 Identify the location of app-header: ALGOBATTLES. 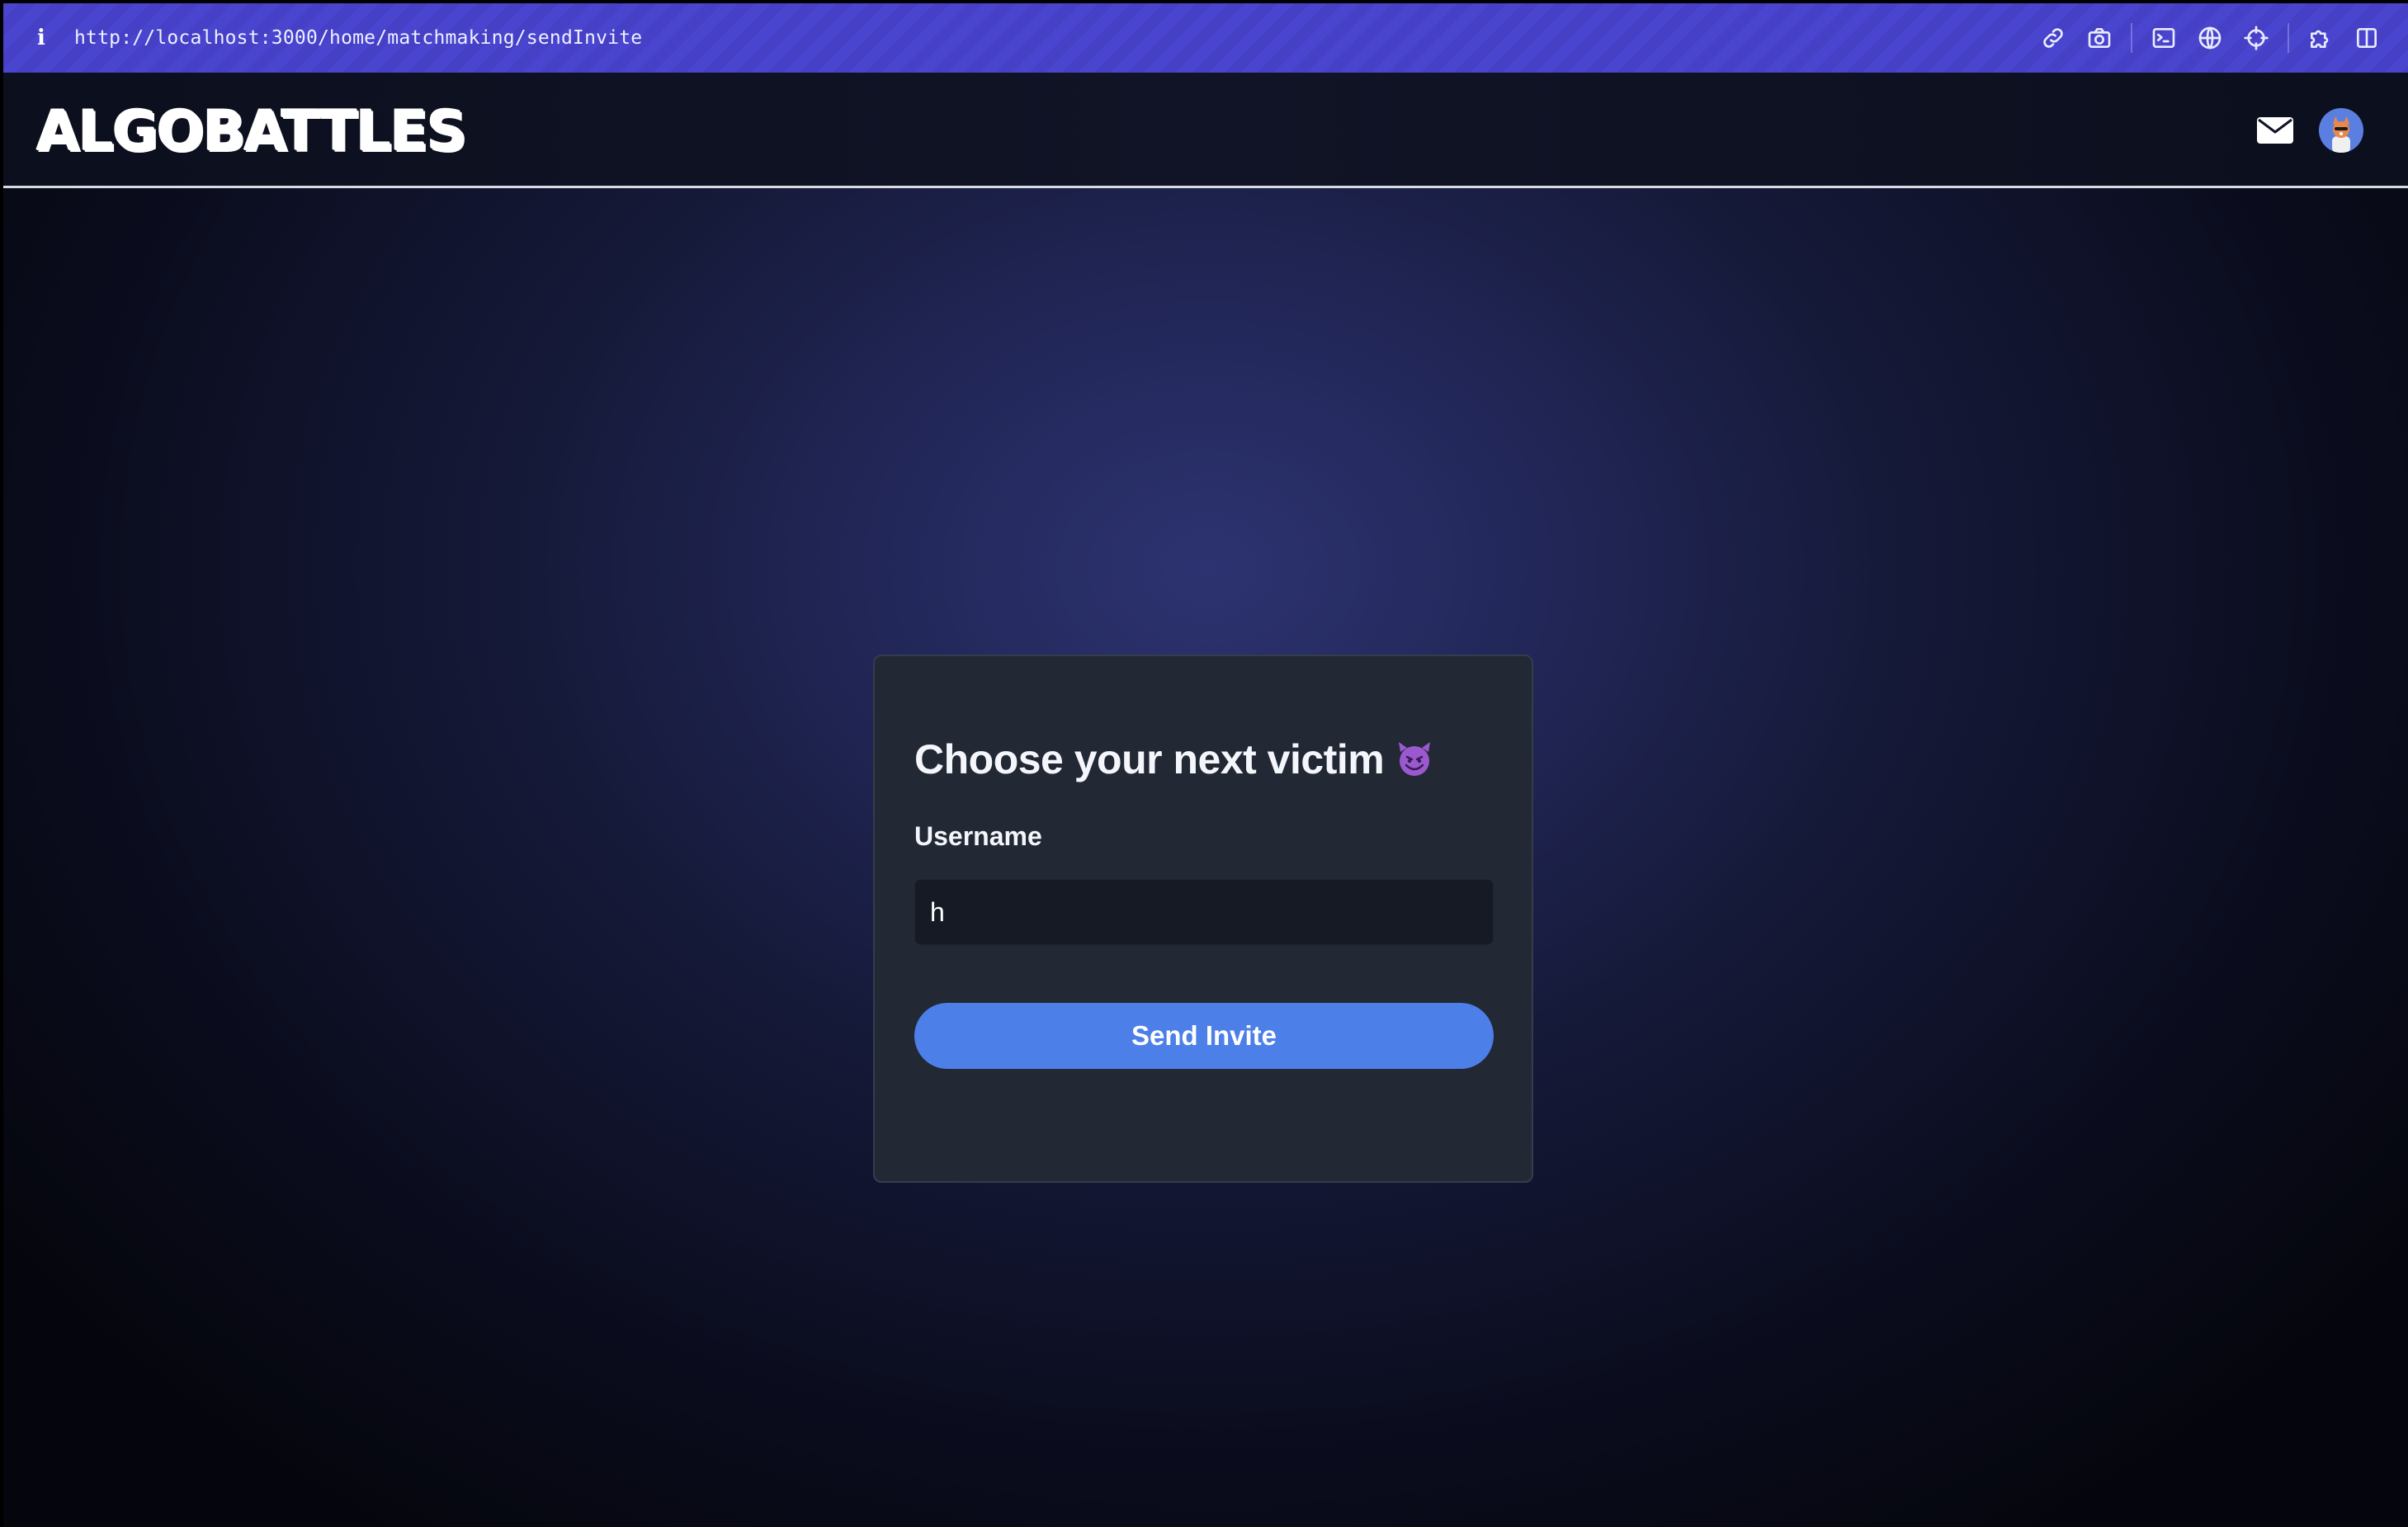
(1205, 131).